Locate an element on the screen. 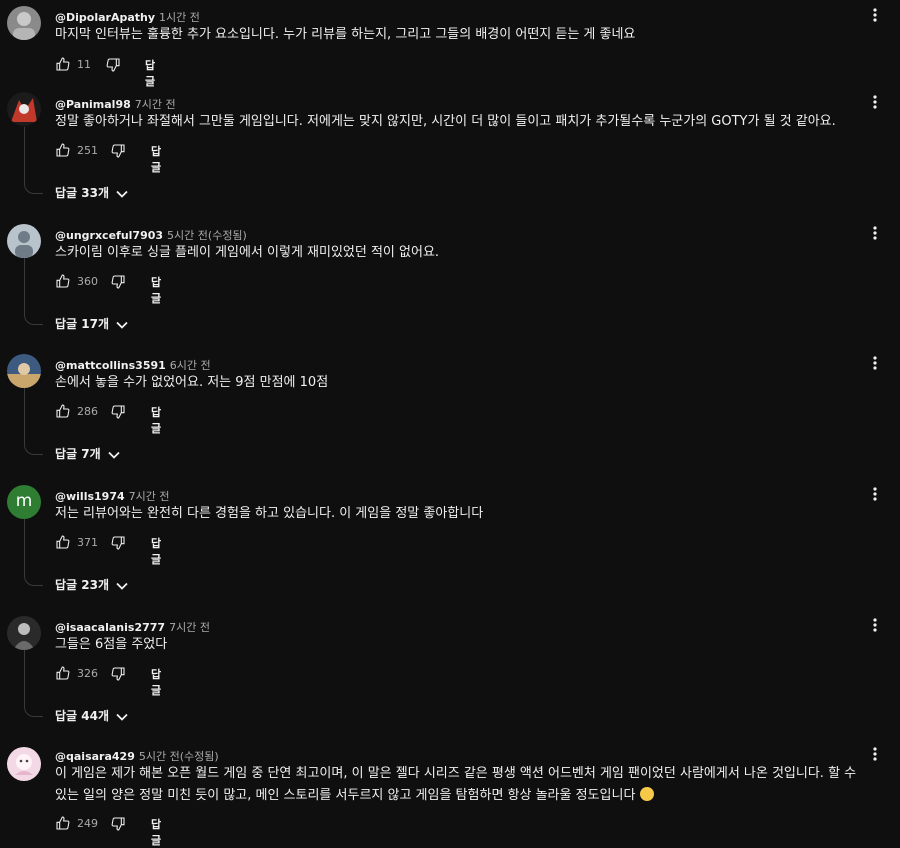 Image resolution: width=900 pixels, height=848 pixels. like-count: 251 is located at coordinates (87, 150).